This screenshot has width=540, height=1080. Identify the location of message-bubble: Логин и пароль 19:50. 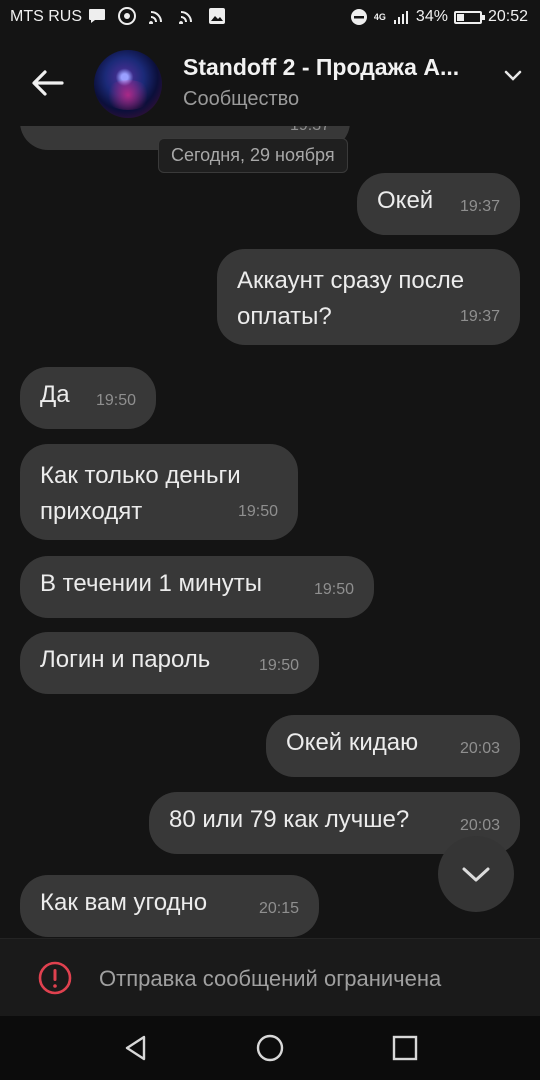
(169, 663).